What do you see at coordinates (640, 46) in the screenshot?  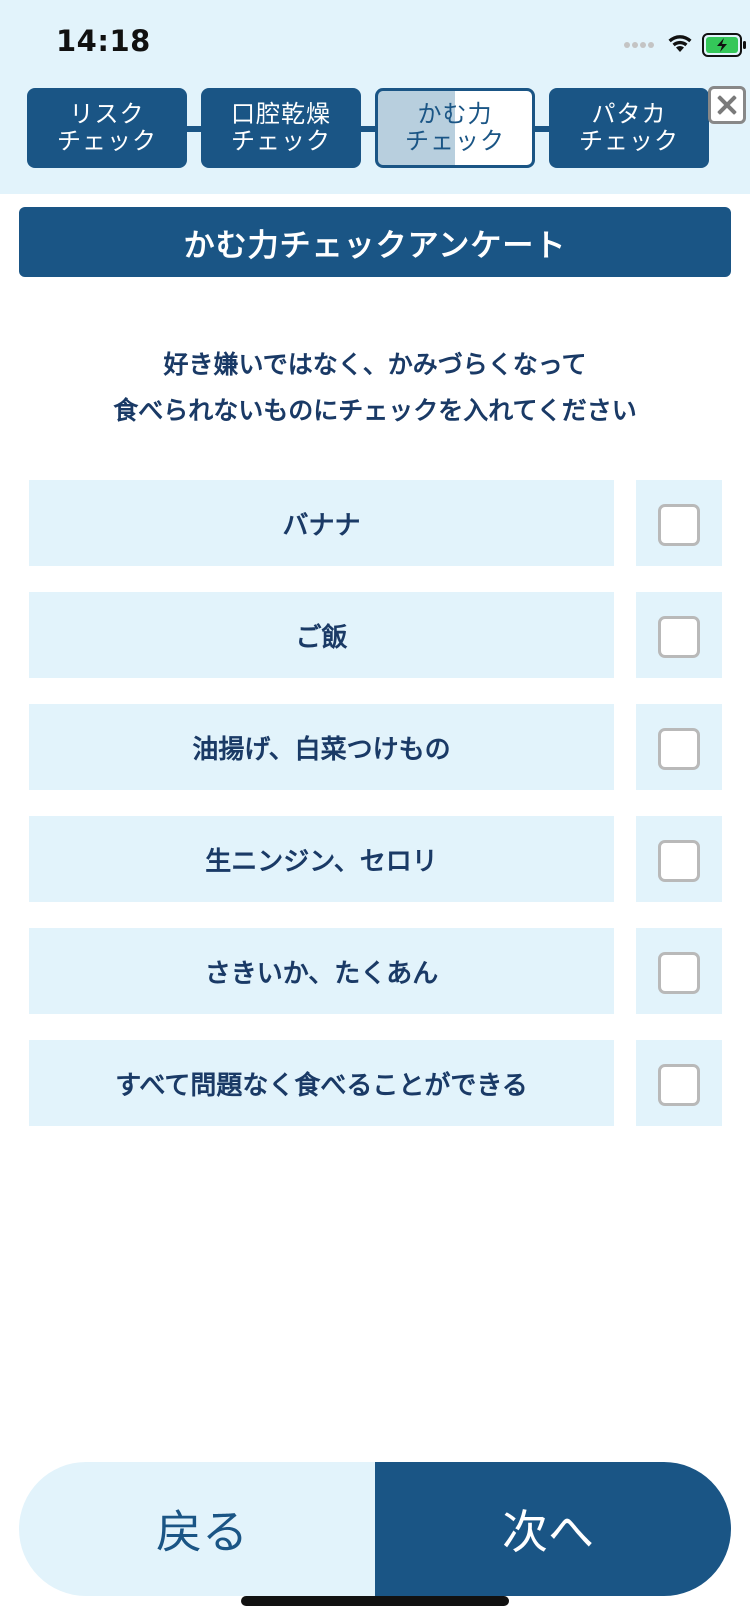 I see `signal-icon` at bounding box center [640, 46].